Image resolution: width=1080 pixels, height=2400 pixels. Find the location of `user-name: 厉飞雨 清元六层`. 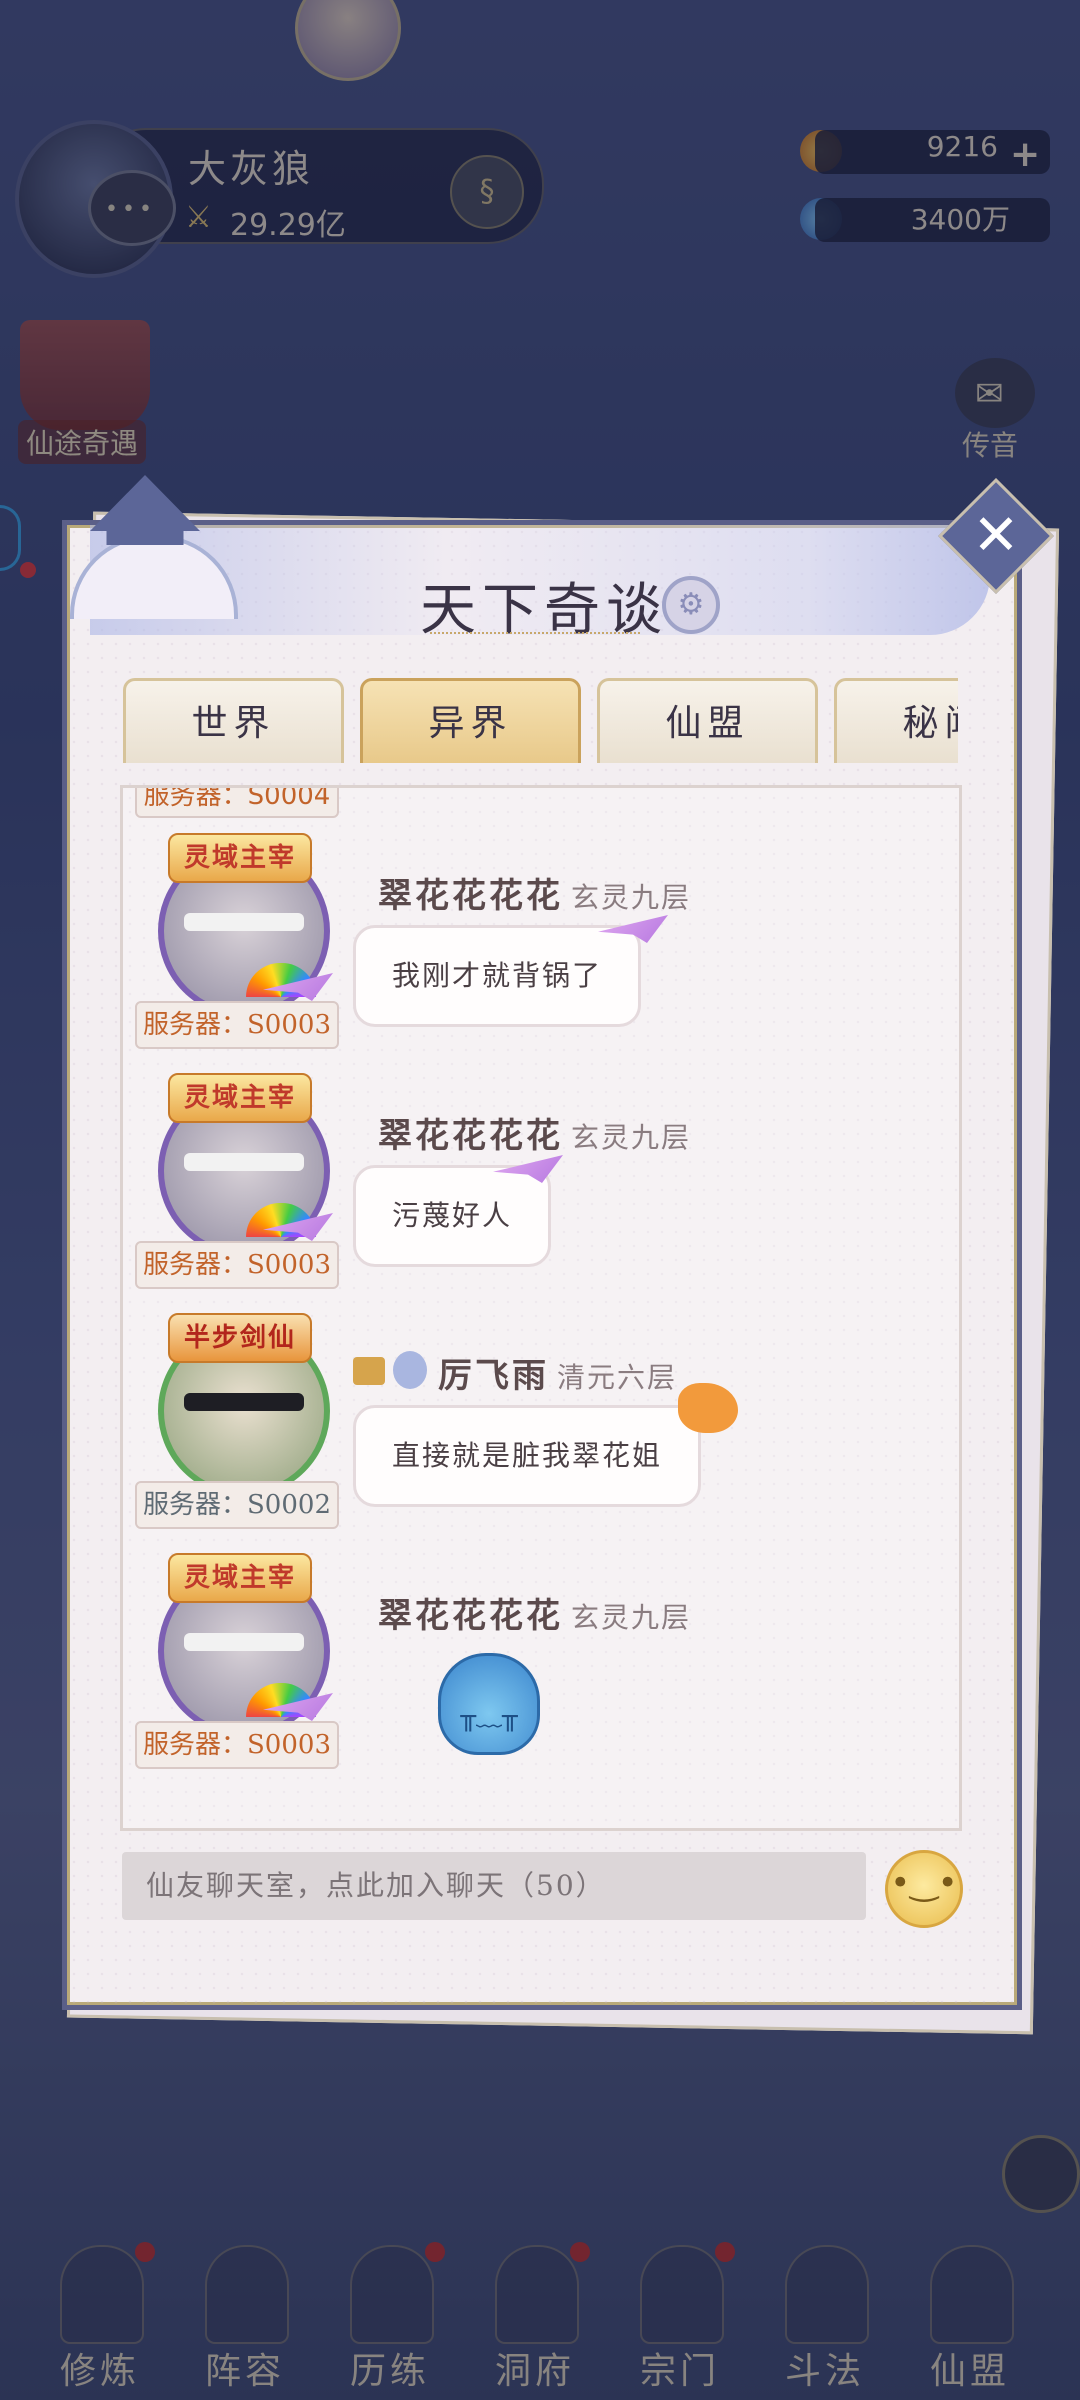

user-name: 厉飞雨 清元六层 is located at coordinates (557, 1372).